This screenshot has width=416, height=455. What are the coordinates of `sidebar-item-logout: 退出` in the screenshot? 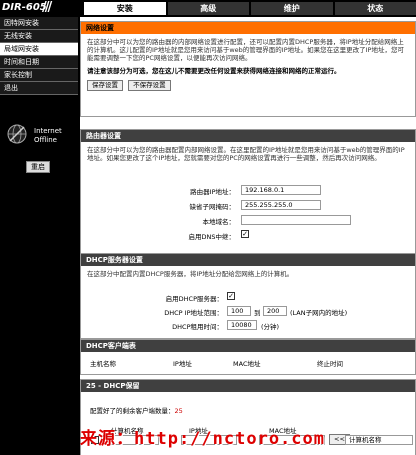 It's located at (39, 88).